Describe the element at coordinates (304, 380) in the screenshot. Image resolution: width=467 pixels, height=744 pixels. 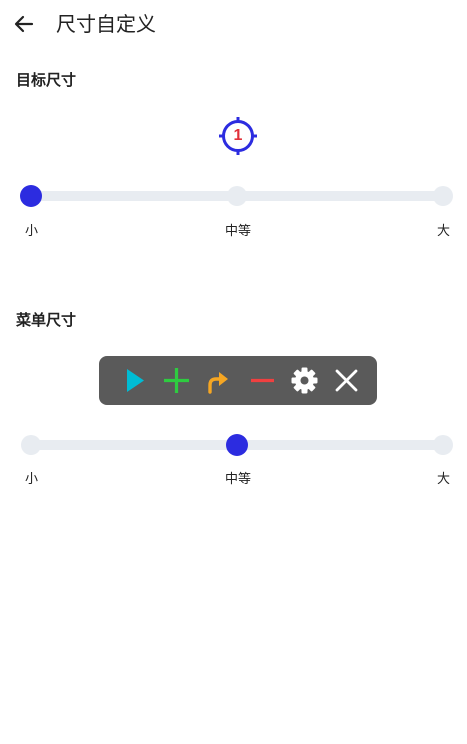
I see `gear-icon` at that location.